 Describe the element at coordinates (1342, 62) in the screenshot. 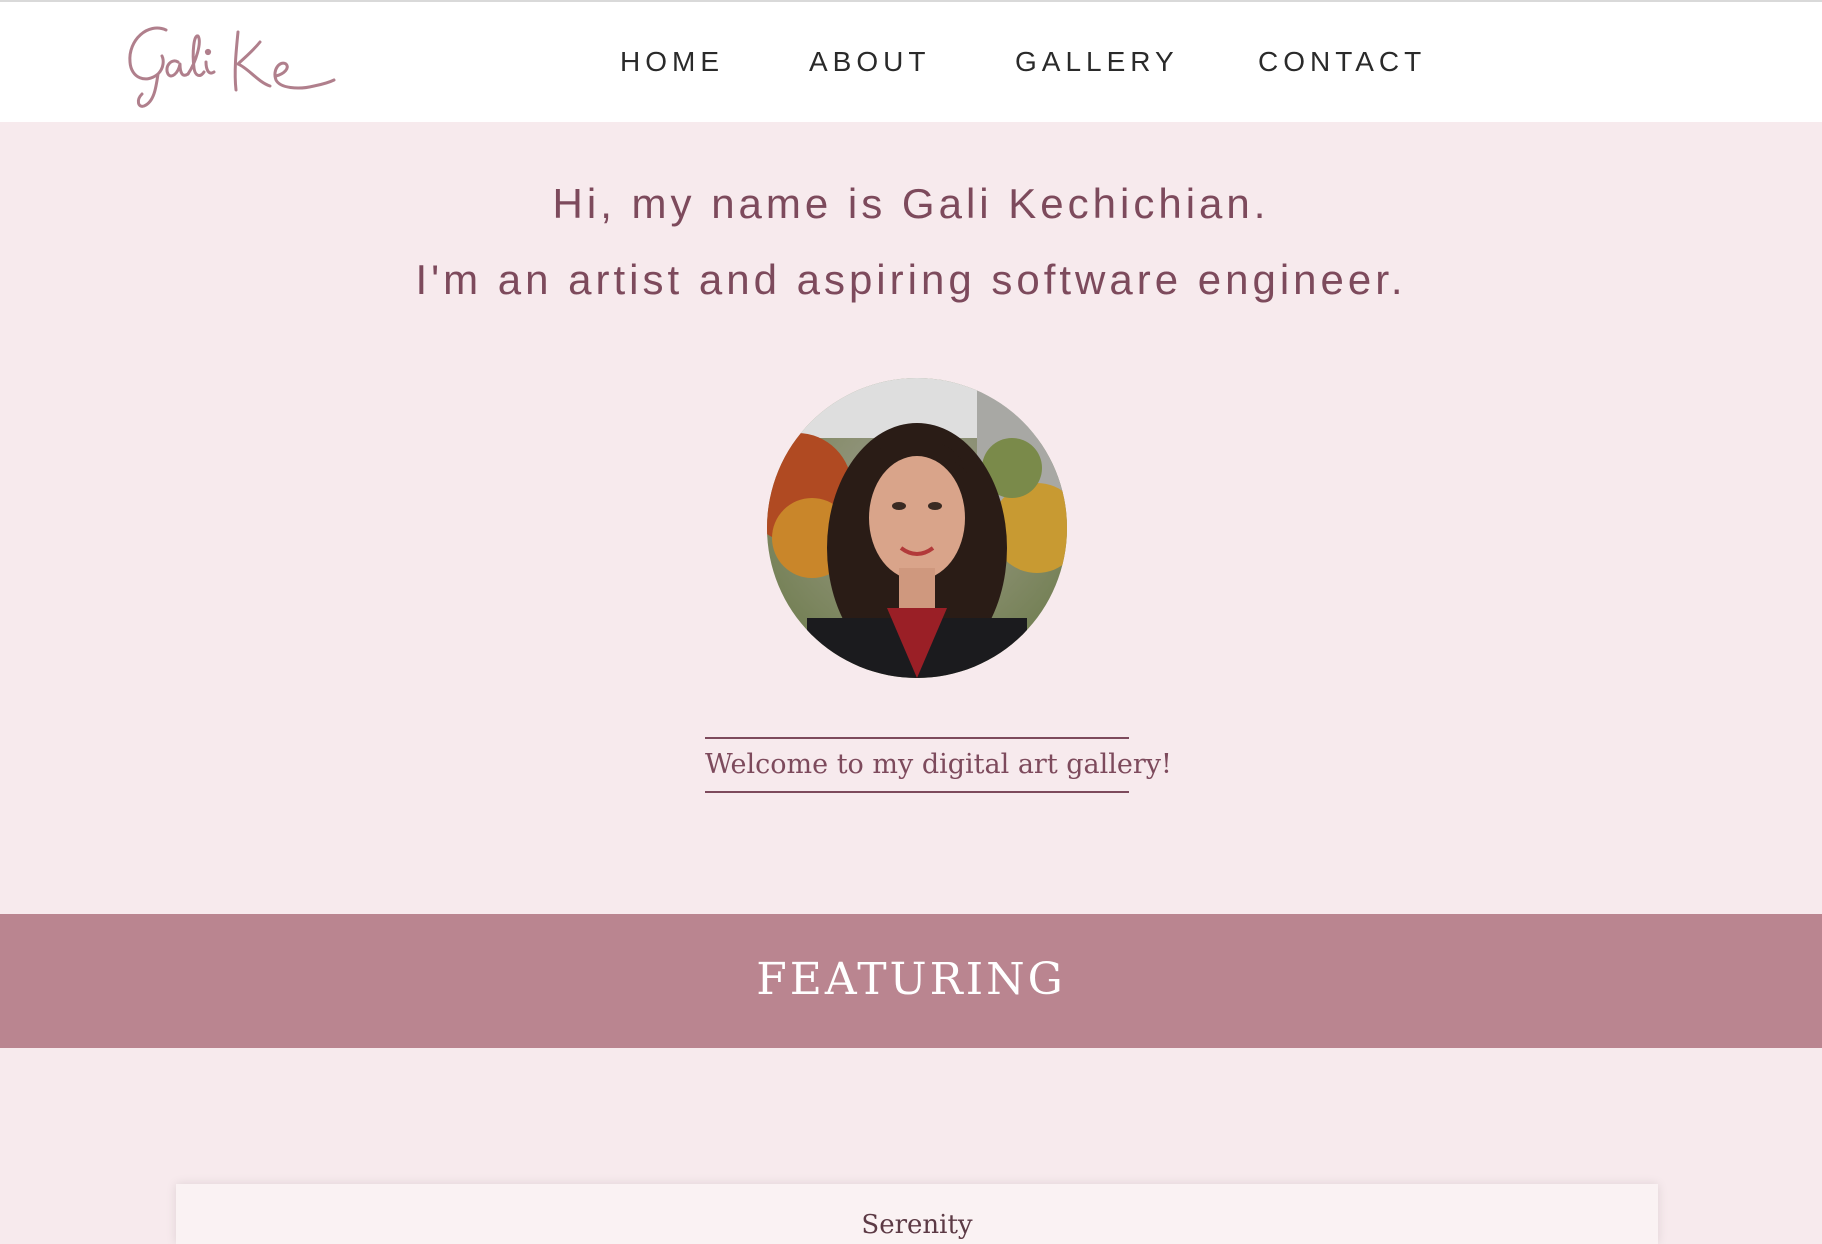

I see `nav-contact-link: CONTACT` at that location.